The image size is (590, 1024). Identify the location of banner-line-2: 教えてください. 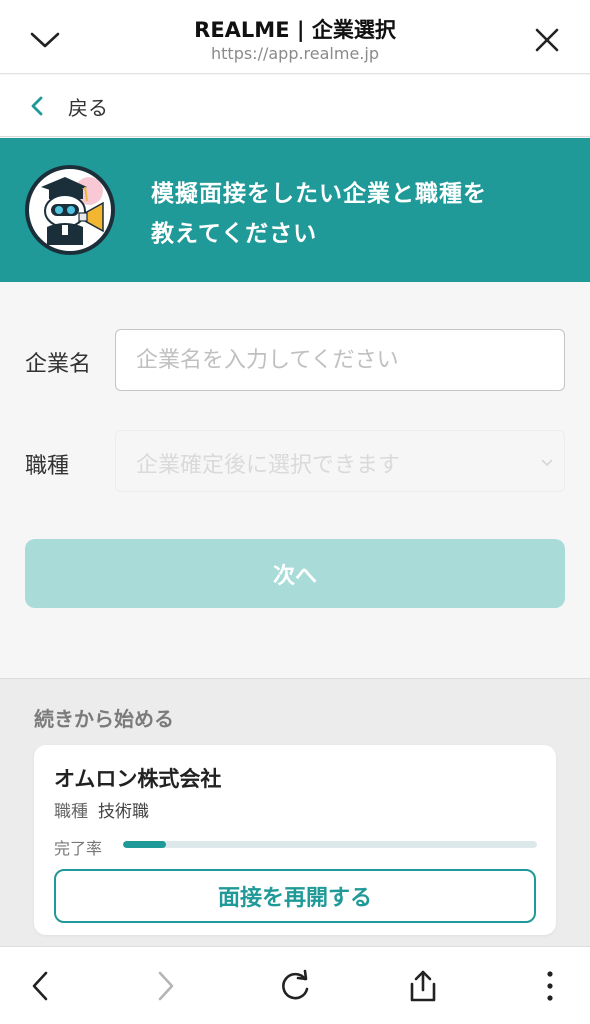
(234, 234).